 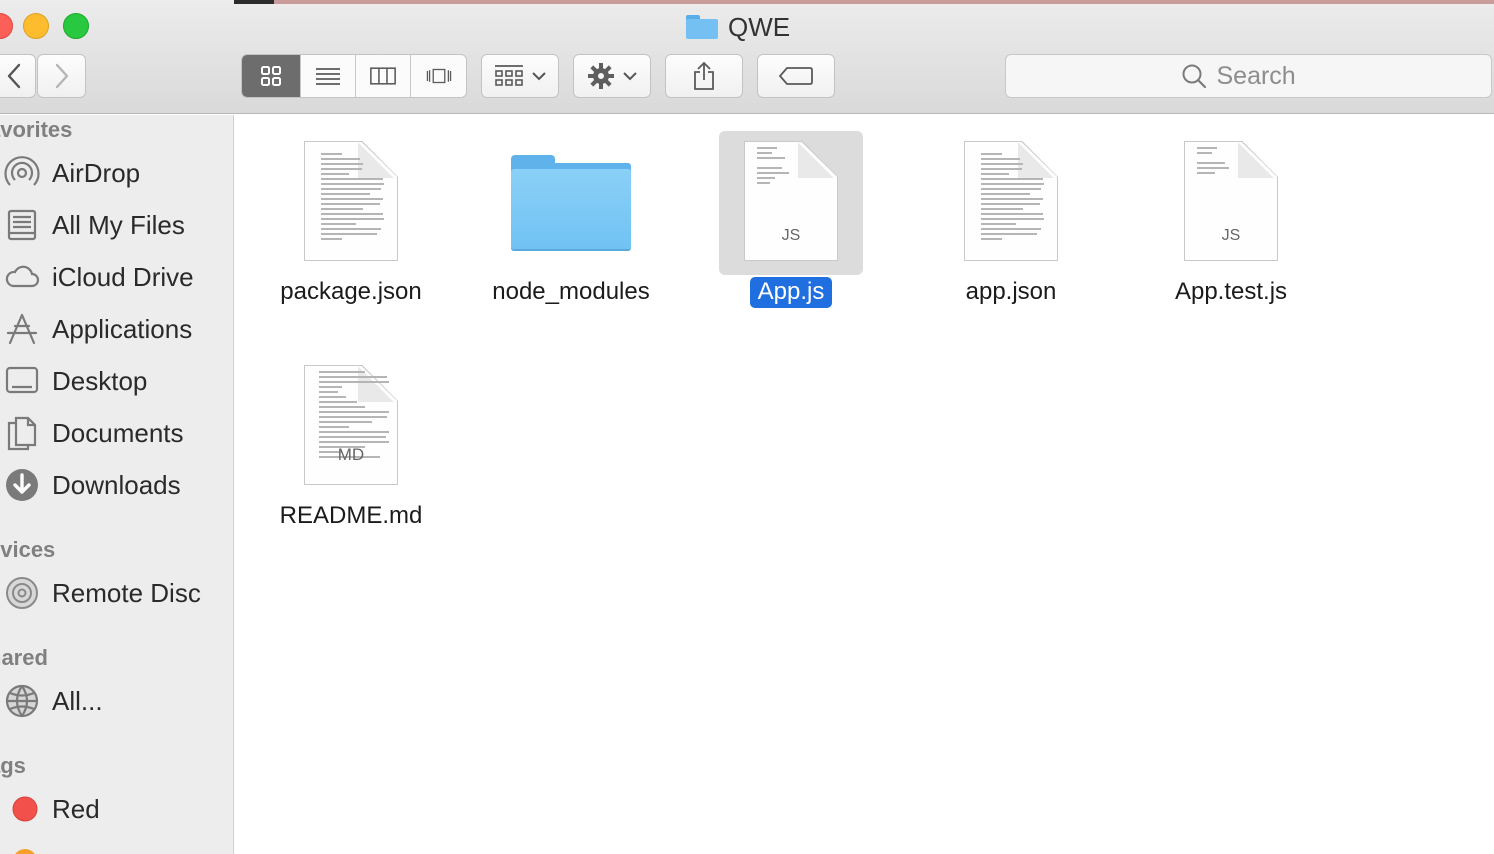 I want to click on sidebar-item-label: Applications, so click(x=122, y=328).